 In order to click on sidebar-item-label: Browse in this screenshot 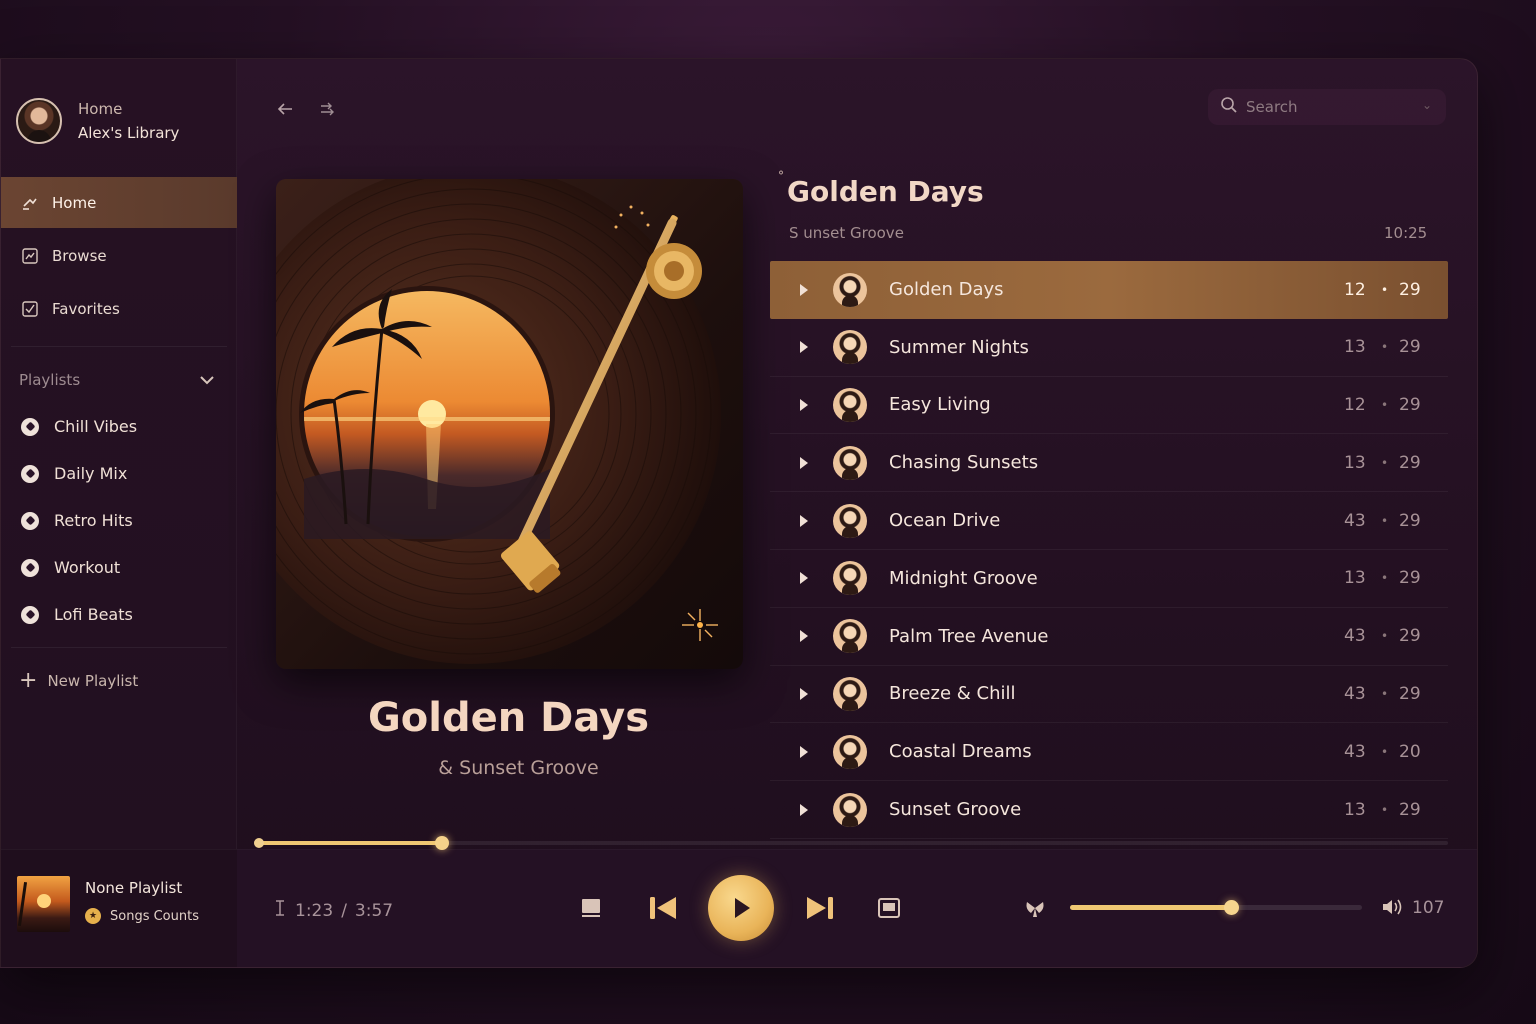, I will do `click(79, 255)`.